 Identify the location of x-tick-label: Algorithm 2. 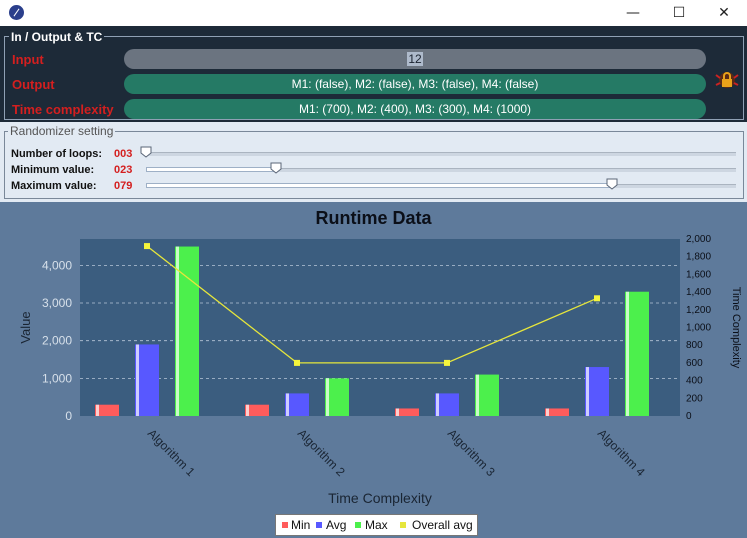
(321, 452).